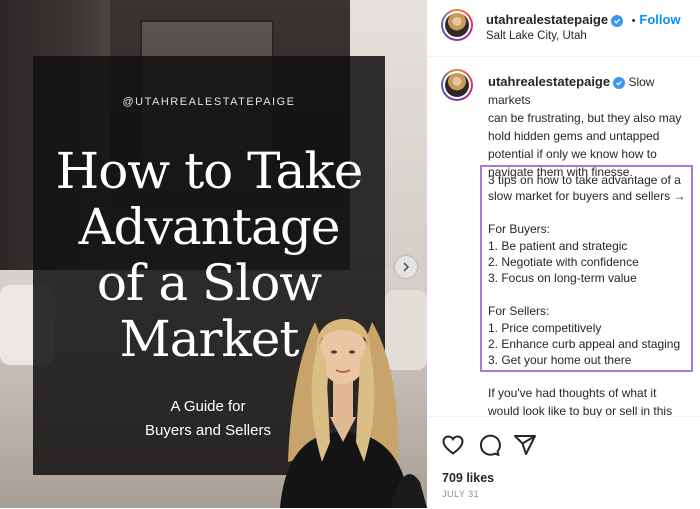 This screenshot has width=700, height=509. I want to click on tips-line: 3. Focus on long-term value, so click(562, 278).